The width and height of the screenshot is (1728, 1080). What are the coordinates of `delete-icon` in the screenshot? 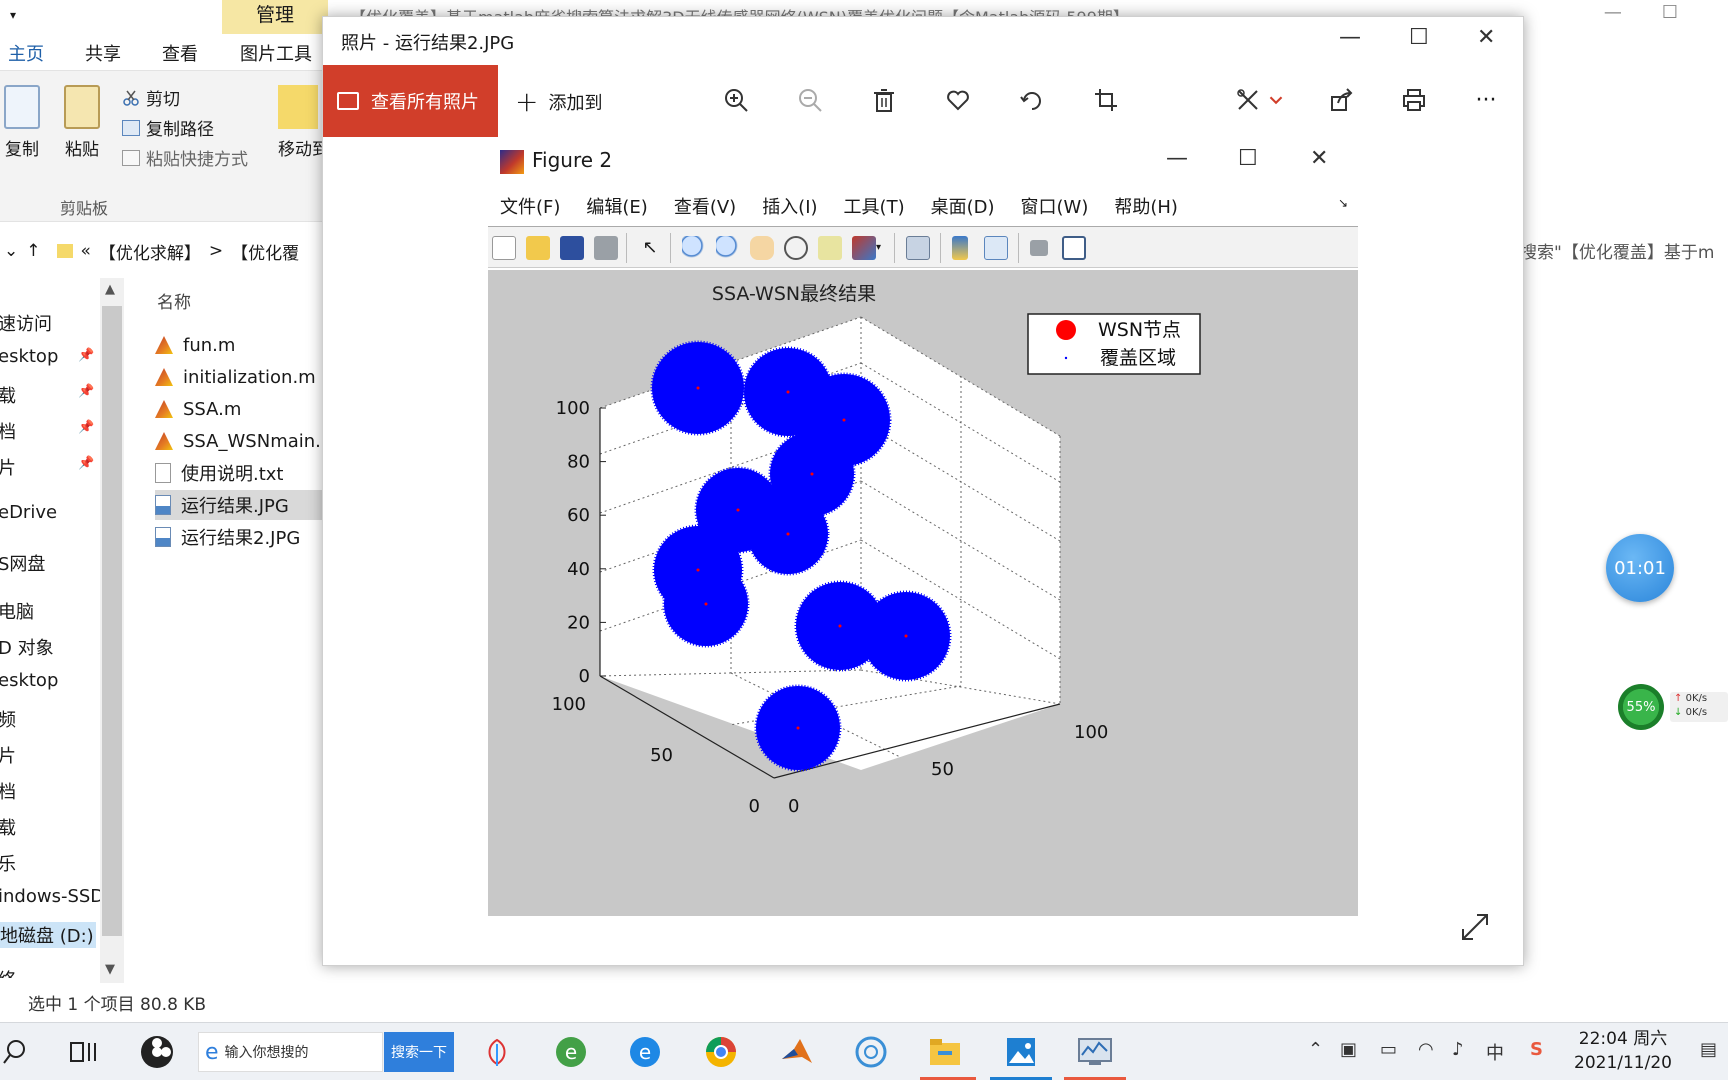 It's located at (884, 100).